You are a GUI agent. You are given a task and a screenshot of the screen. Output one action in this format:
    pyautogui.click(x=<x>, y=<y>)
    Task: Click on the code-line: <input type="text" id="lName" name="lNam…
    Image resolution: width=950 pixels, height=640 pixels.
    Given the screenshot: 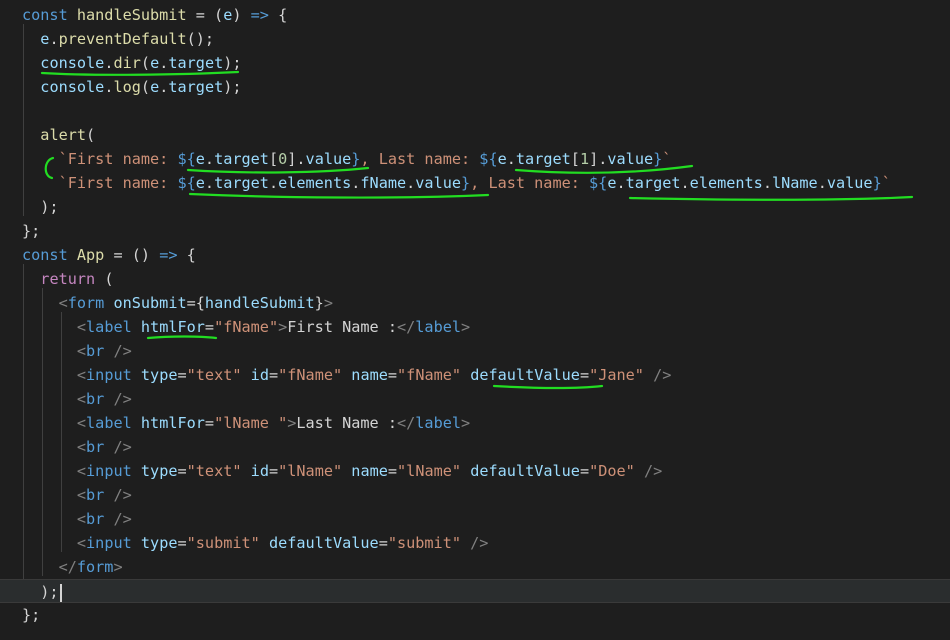 What is the action you would take?
    pyautogui.click(x=475, y=471)
    